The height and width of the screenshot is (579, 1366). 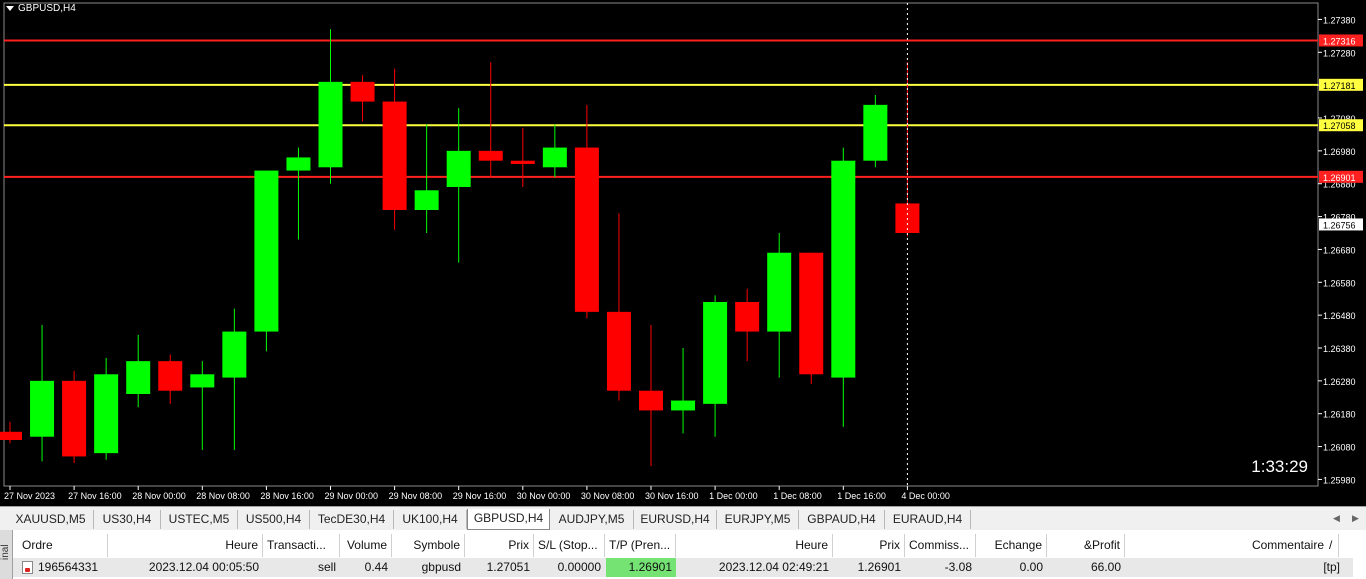 I want to click on tab-audjpy-m5: AUDJPY,M5, so click(x=592, y=519).